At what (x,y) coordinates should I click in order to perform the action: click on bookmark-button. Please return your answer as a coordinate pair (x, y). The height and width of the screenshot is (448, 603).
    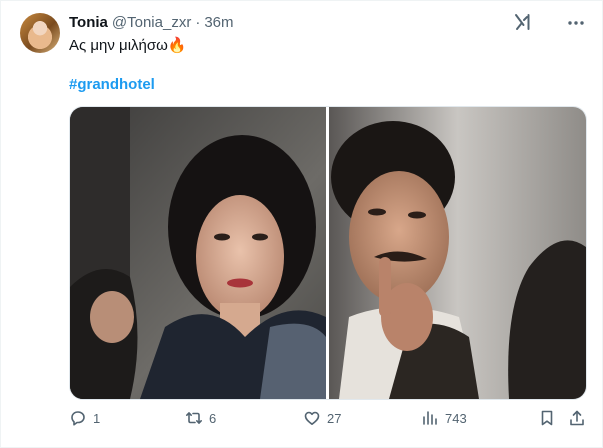
    Looking at the image, I should click on (547, 418).